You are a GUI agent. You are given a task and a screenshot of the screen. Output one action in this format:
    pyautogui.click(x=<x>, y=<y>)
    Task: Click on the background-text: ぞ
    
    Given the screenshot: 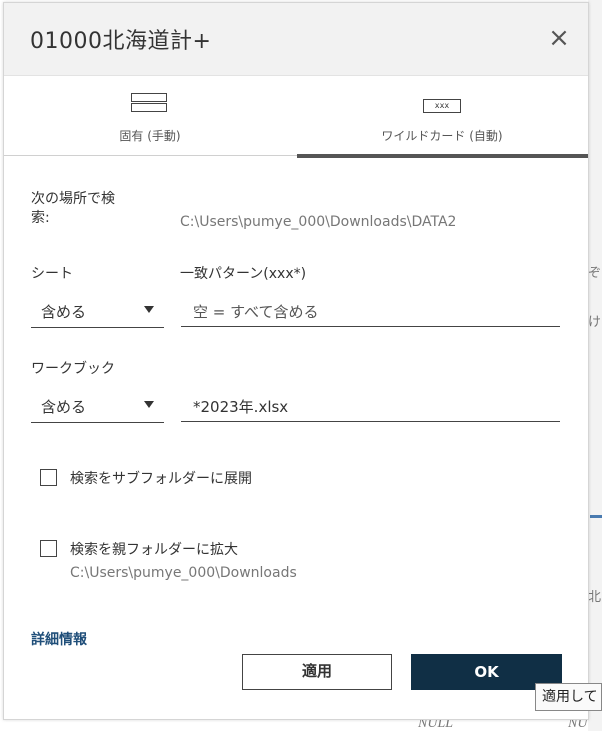 What is the action you would take?
    pyautogui.click(x=595, y=273)
    